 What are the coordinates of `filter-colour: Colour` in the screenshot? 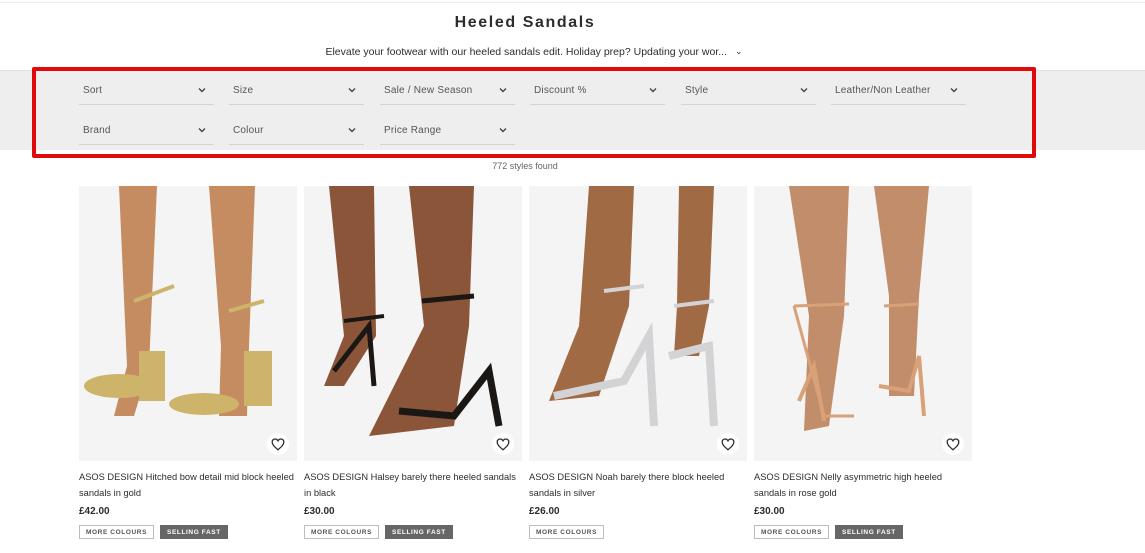 It's located at (296, 130).